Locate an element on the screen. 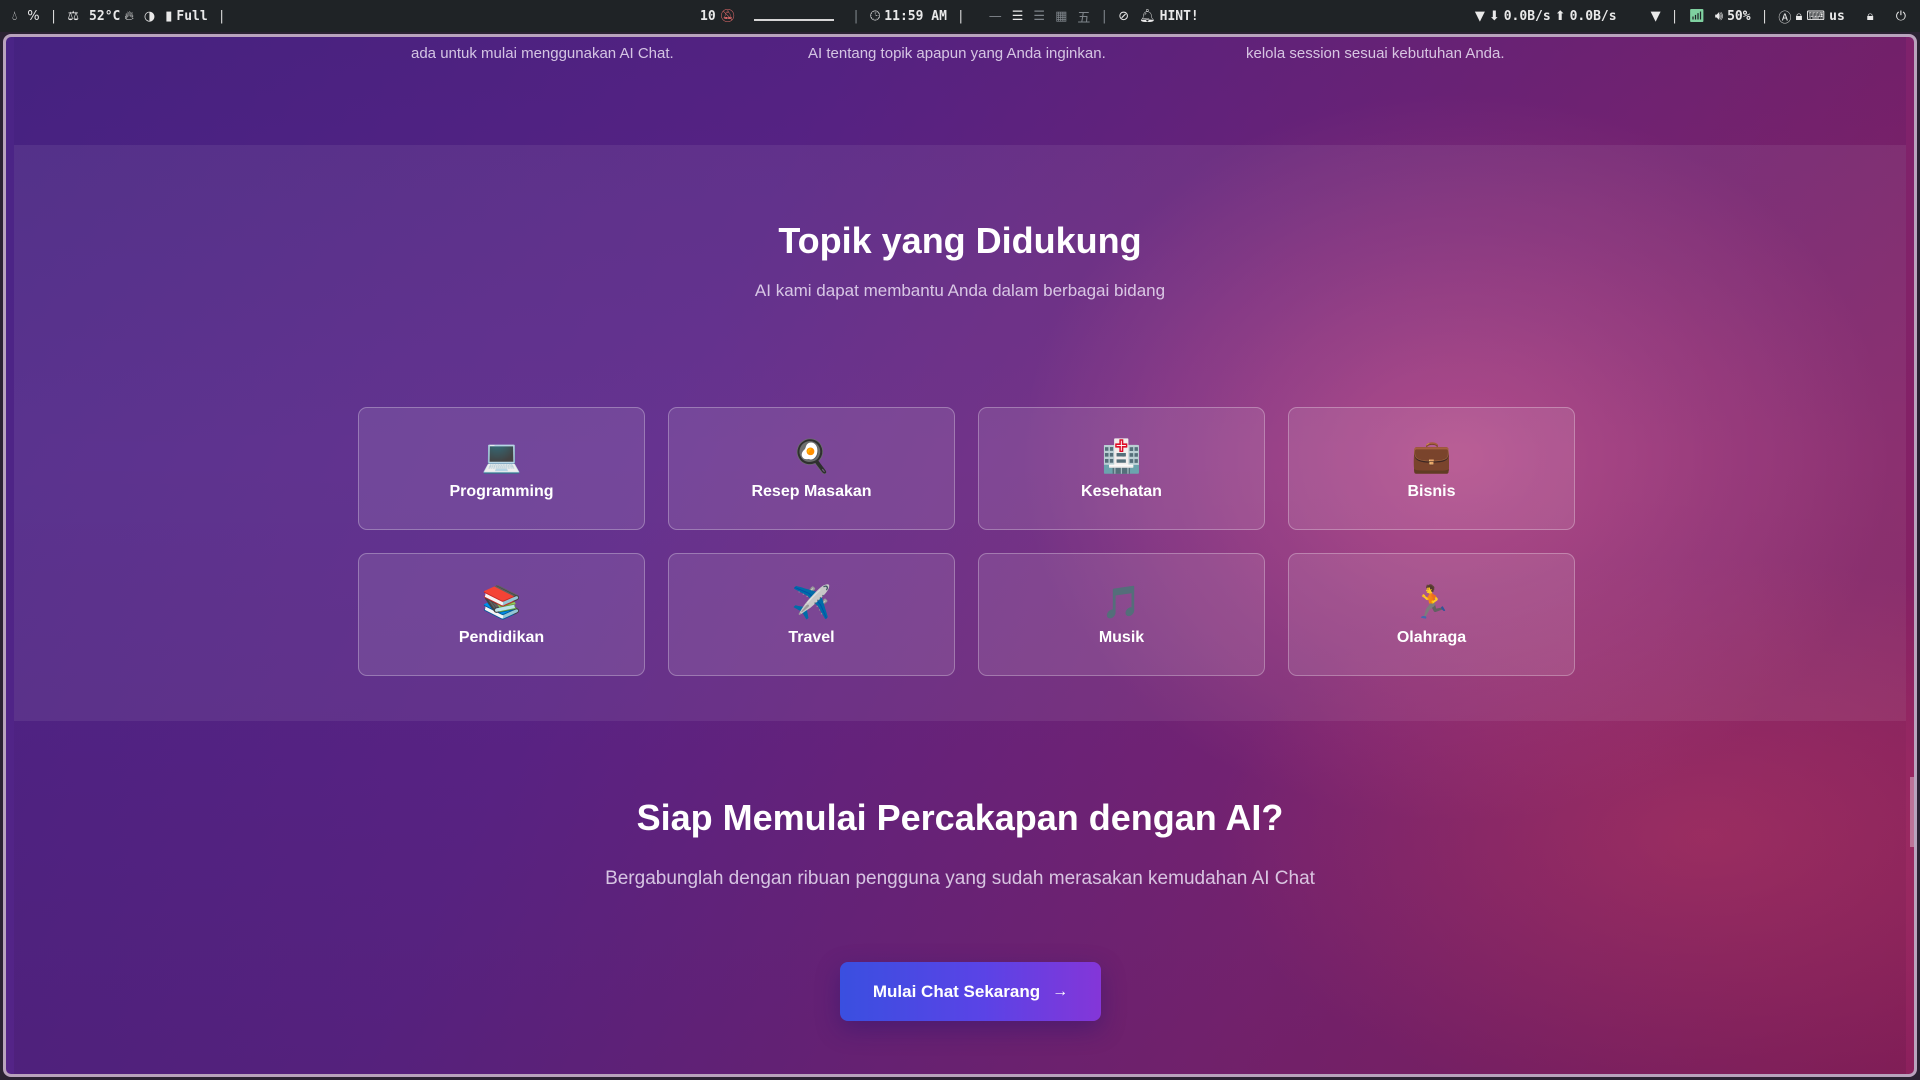  battery-indicator: ▮ Full is located at coordinates (186, 16).